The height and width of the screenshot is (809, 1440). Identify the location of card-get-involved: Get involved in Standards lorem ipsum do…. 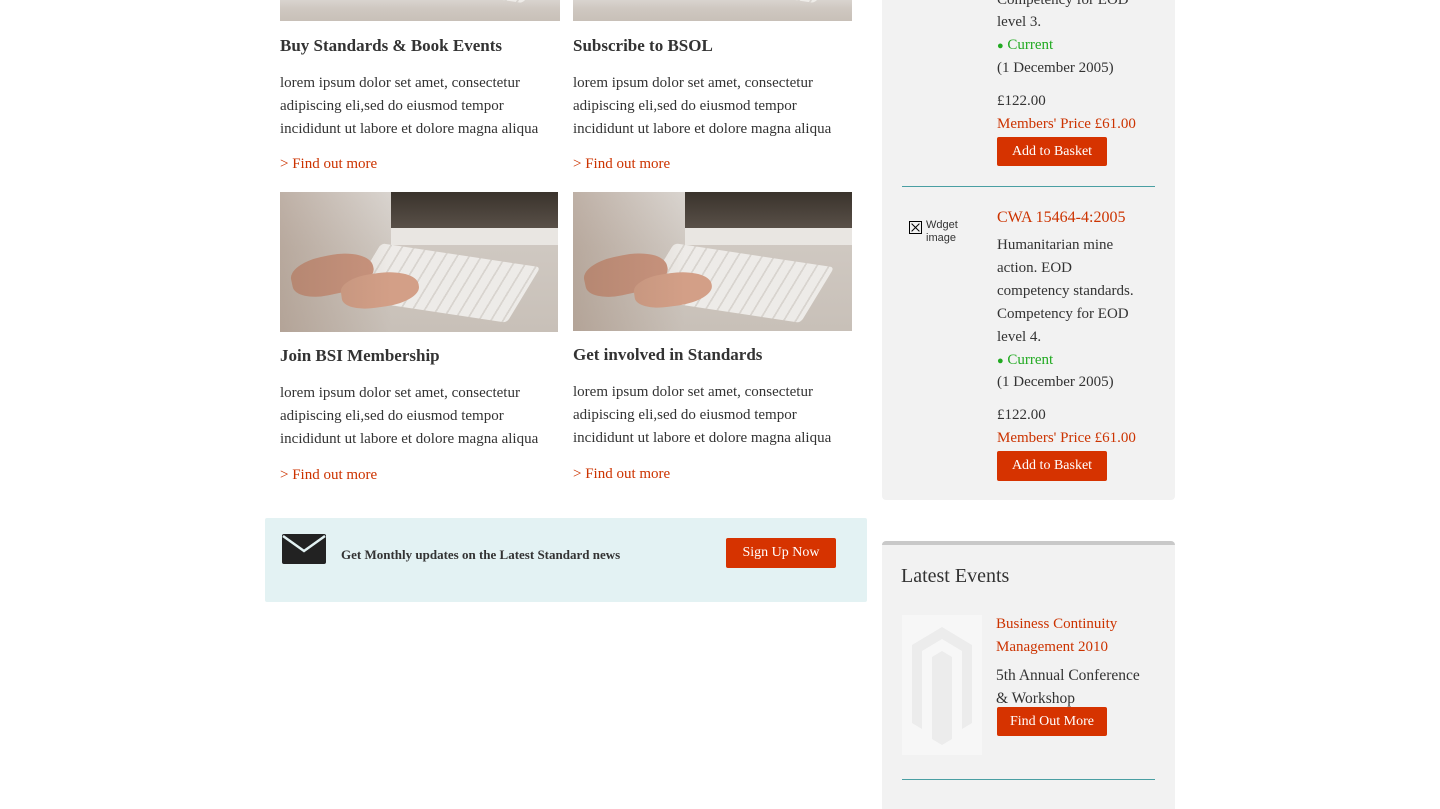
(712, 342).